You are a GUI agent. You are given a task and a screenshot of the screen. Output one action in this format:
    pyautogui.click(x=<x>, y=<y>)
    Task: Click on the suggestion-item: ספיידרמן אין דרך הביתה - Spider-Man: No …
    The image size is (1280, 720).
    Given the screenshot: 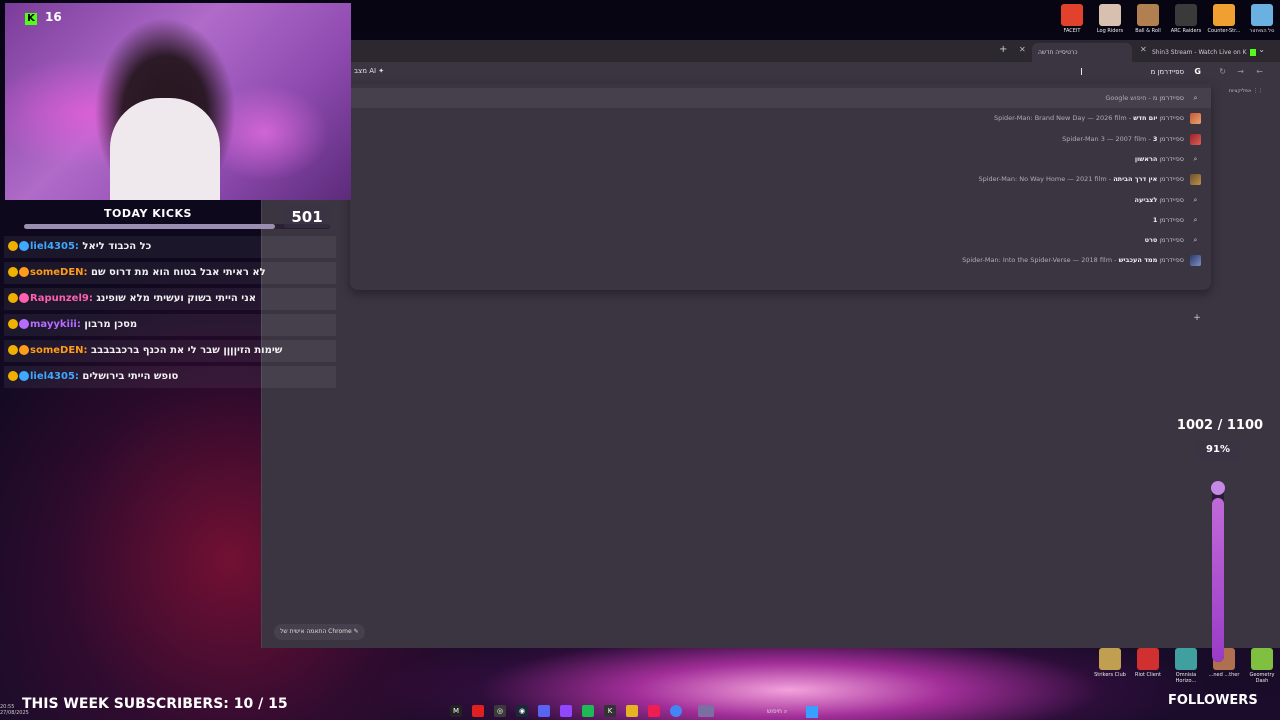 What is the action you would take?
    pyautogui.click(x=780, y=179)
    